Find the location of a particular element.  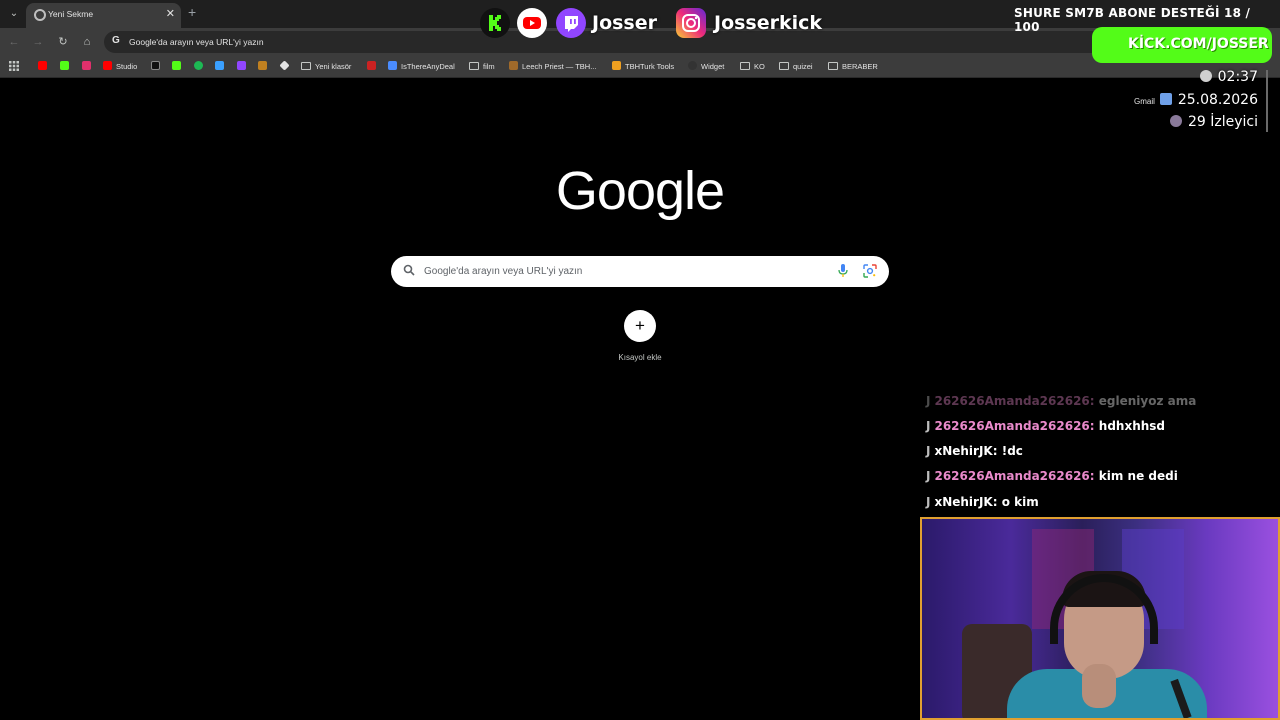

bookmark-tool is located at coordinates (221, 67).